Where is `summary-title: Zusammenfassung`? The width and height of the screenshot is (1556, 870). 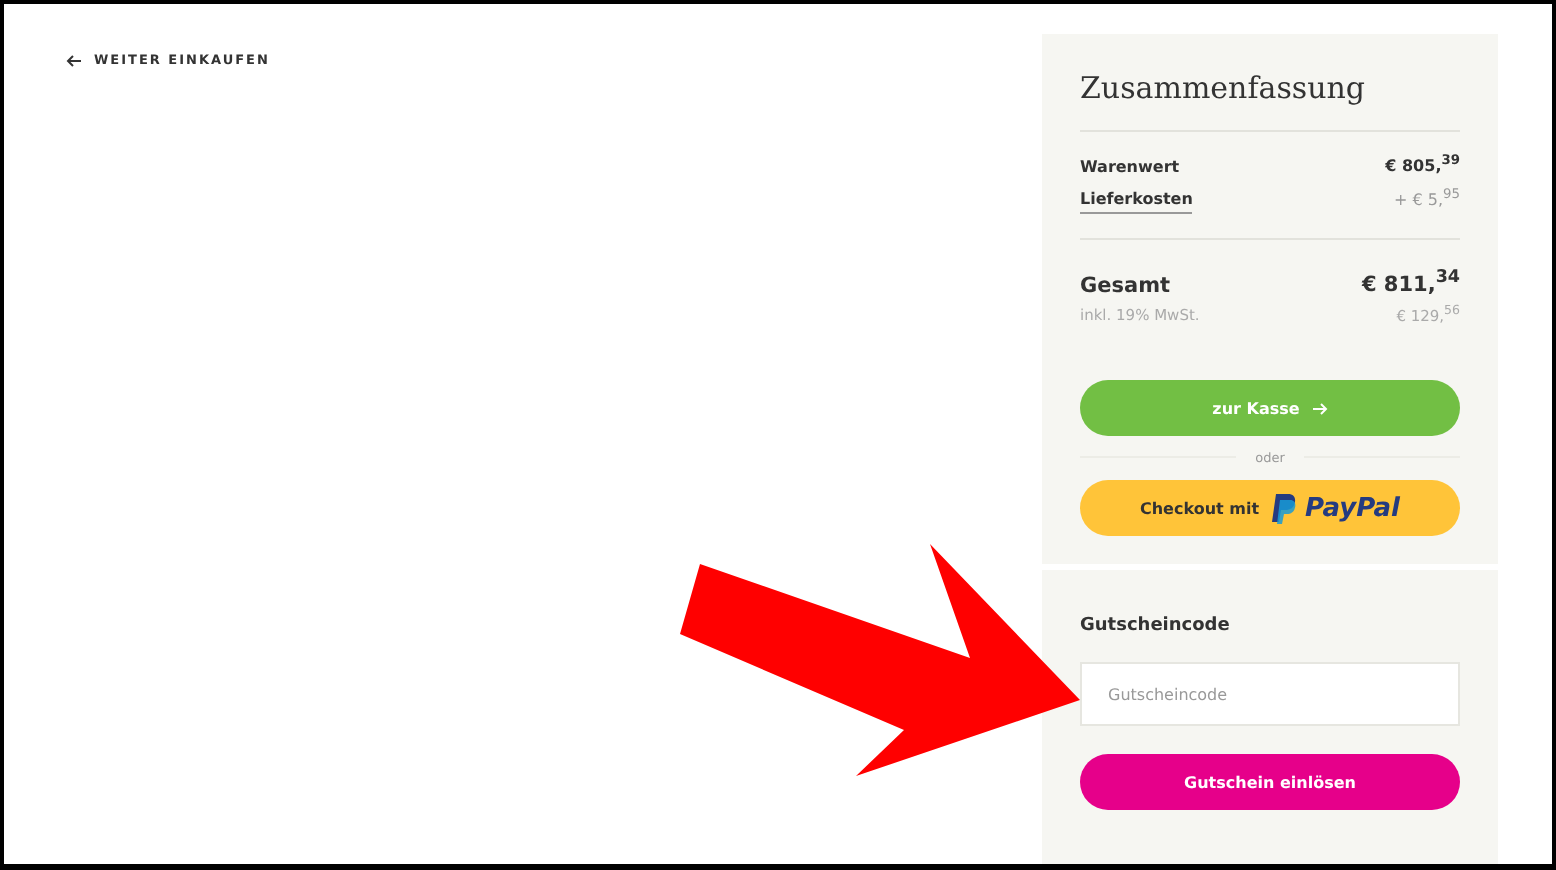 summary-title: Zusammenfassung is located at coordinates (1270, 101).